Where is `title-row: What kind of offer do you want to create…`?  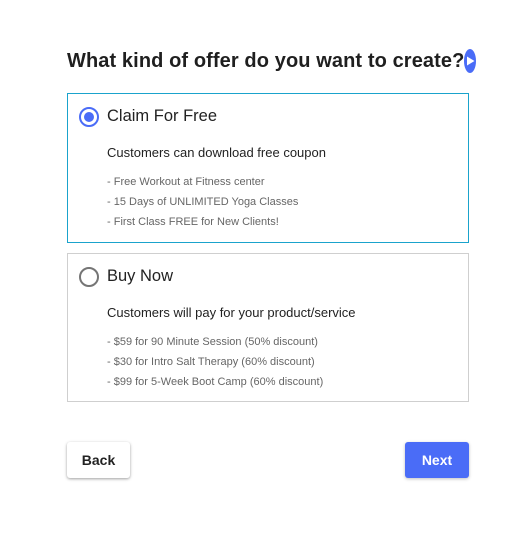 title-row: What kind of offer do you want to create… is located at coordinates (272, 61).